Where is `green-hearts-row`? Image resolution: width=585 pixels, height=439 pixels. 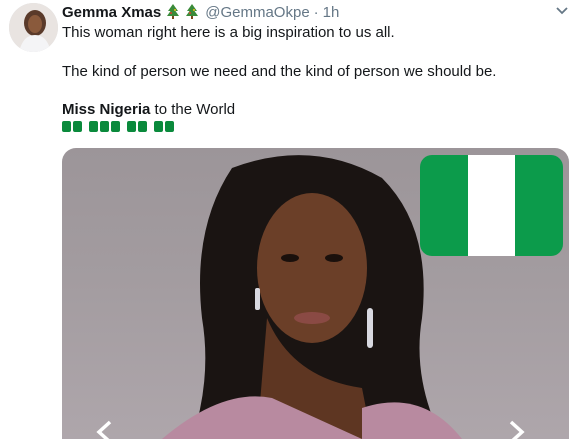
green-hearts-row is located at coordinates (118, 126).